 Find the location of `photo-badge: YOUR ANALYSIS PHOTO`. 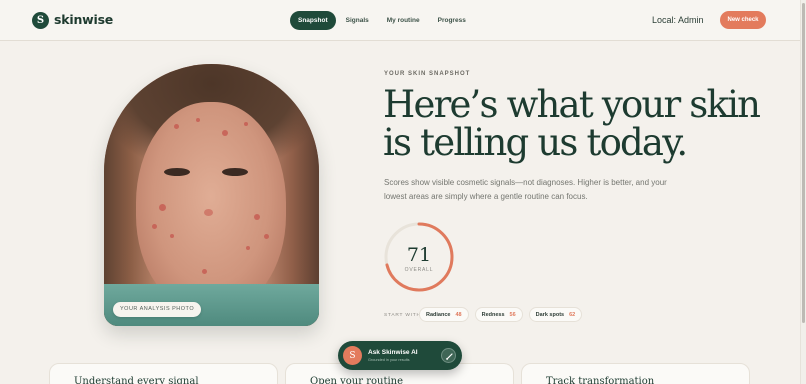

photo-badge: YOUR ANALYSIS PHOTO is located at coordinates (157, 309).